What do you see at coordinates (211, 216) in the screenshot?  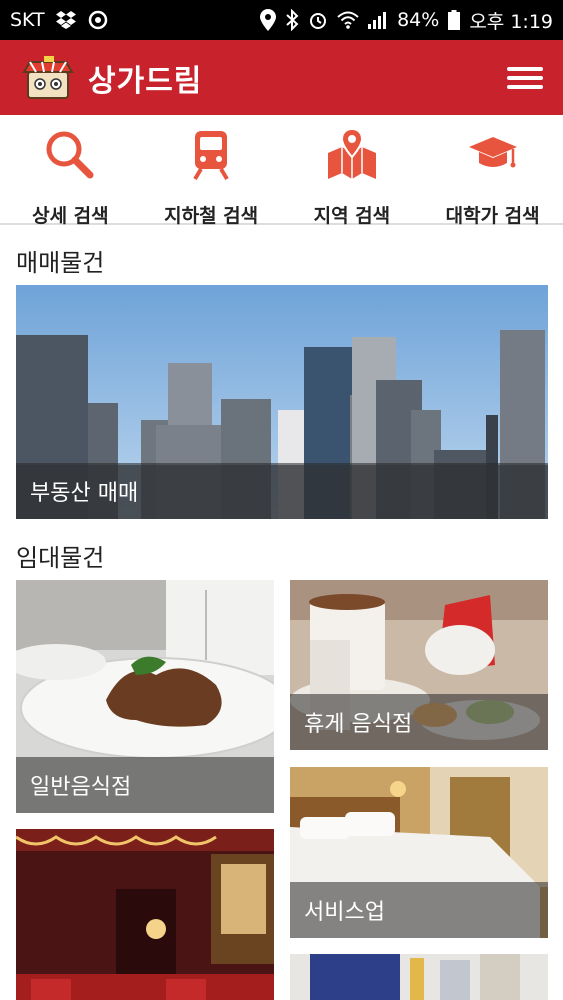 I see `nav-label: 지하철 검색` at bounding box center [211, 216].